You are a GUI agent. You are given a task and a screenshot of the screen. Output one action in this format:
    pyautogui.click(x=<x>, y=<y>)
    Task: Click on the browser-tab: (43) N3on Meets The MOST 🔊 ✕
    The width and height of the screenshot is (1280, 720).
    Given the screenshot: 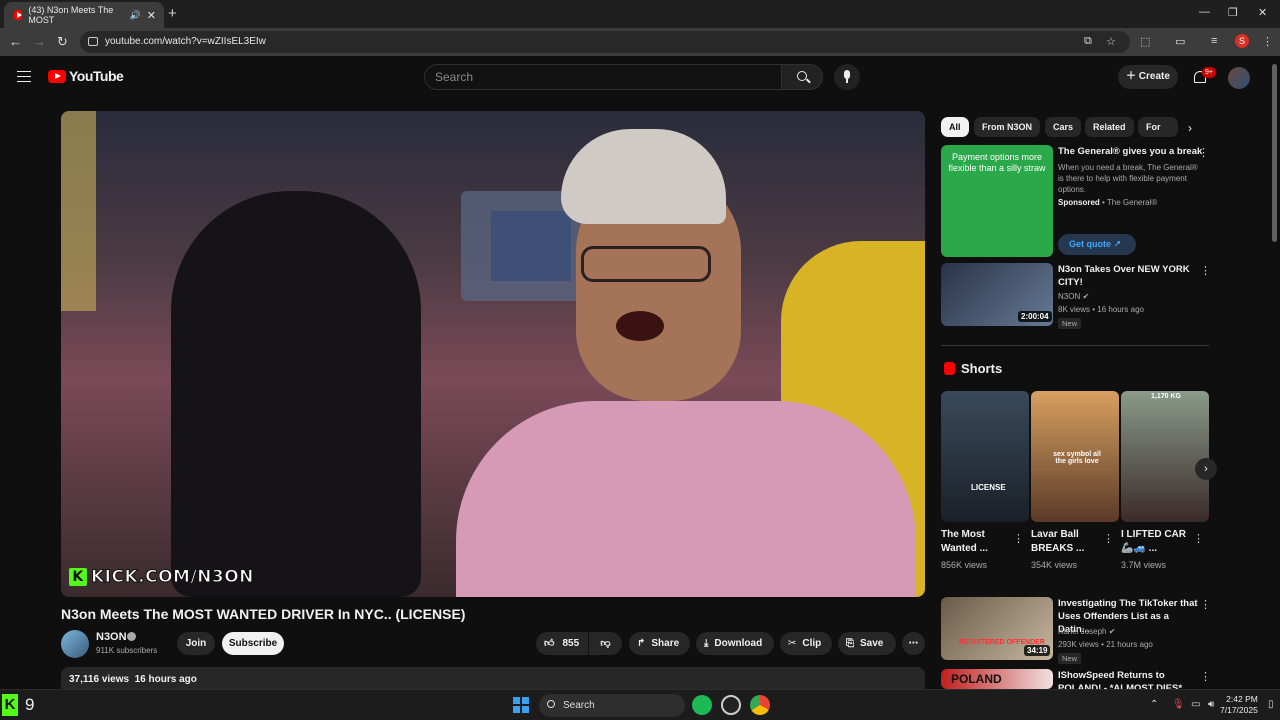 What is the action you would take?
    pyautogui.click(x=84, y=15)
    